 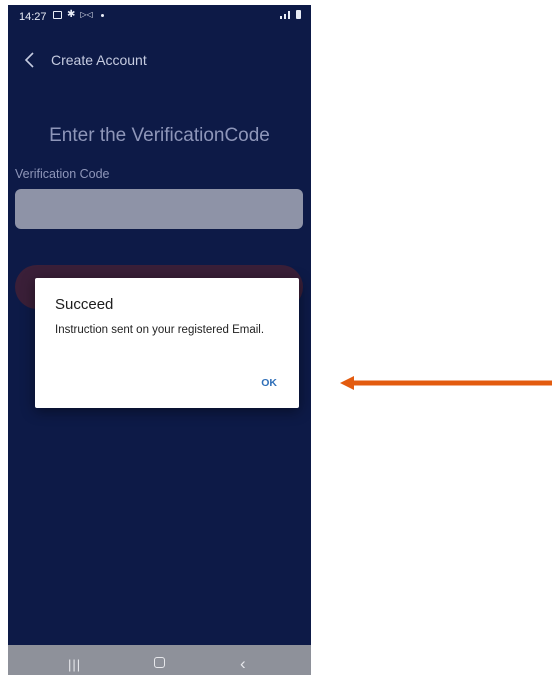 I want to click on chevron-left-icon, so click(x=30, y=60).